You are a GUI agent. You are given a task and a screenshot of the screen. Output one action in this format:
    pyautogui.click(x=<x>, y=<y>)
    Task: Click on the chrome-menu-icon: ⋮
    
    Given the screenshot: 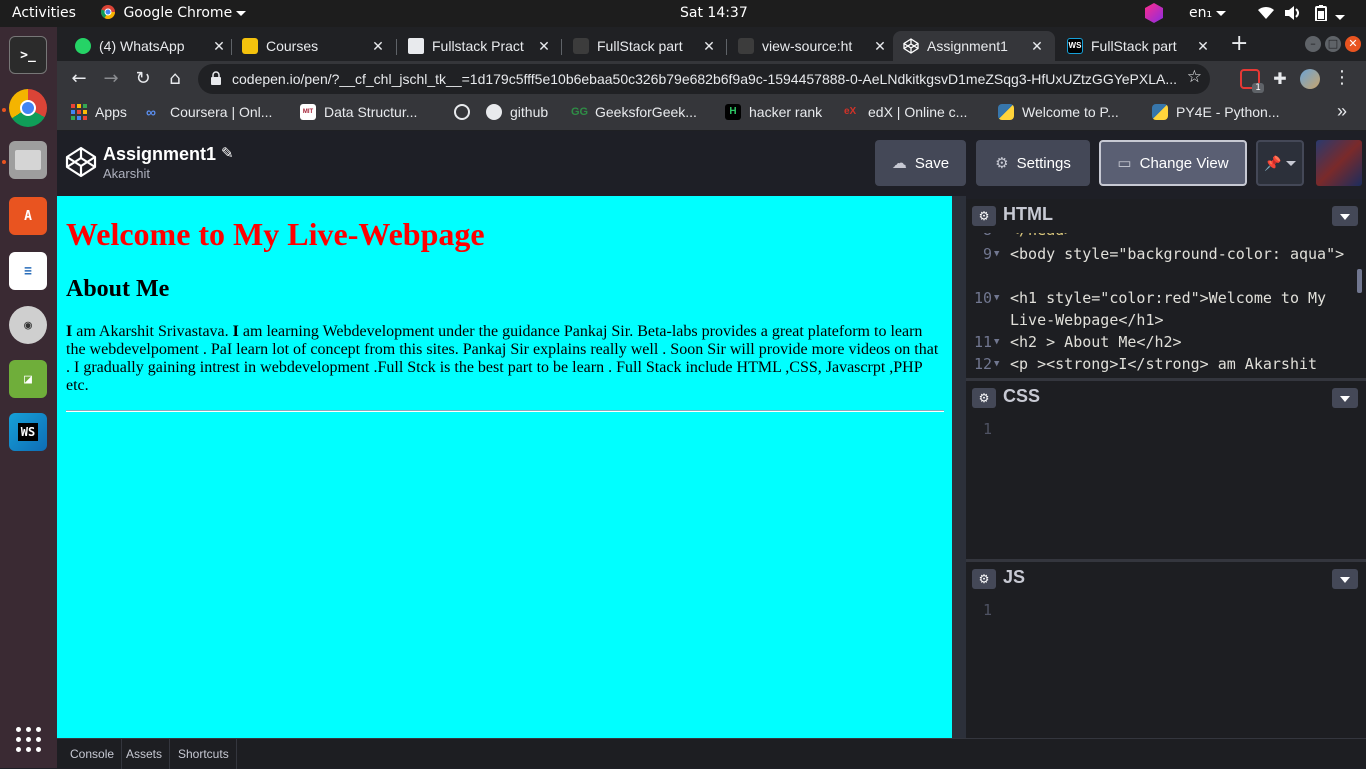 What is the action you would take?
    pyautogui.click(x=1342, y=79)
    